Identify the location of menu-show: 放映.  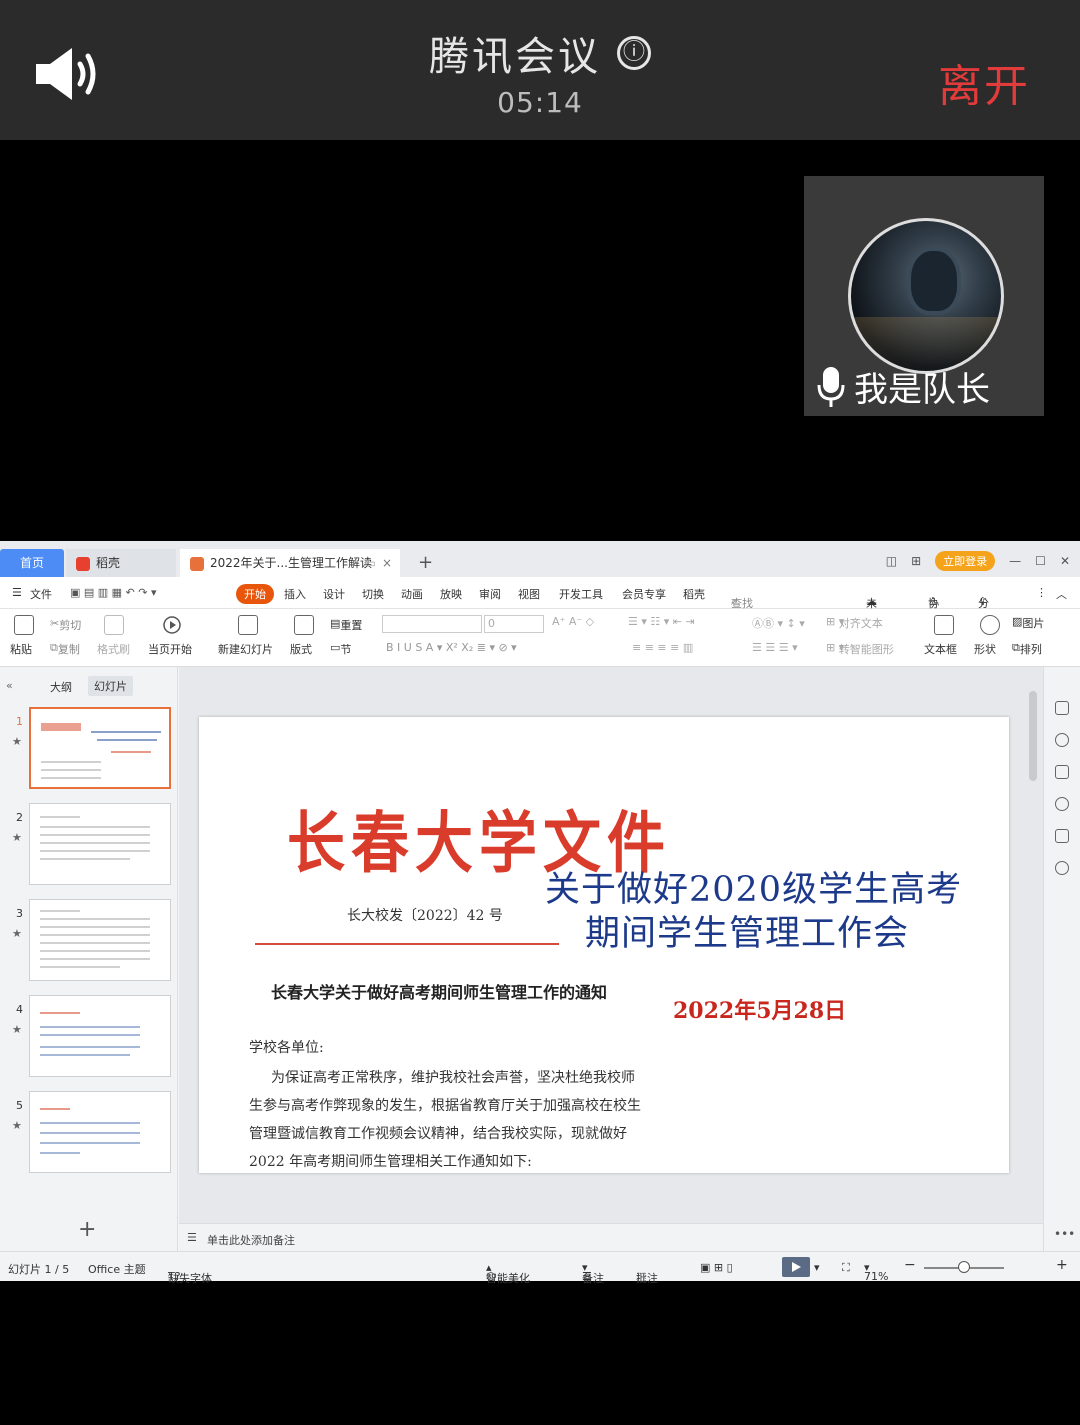
(451, 594).